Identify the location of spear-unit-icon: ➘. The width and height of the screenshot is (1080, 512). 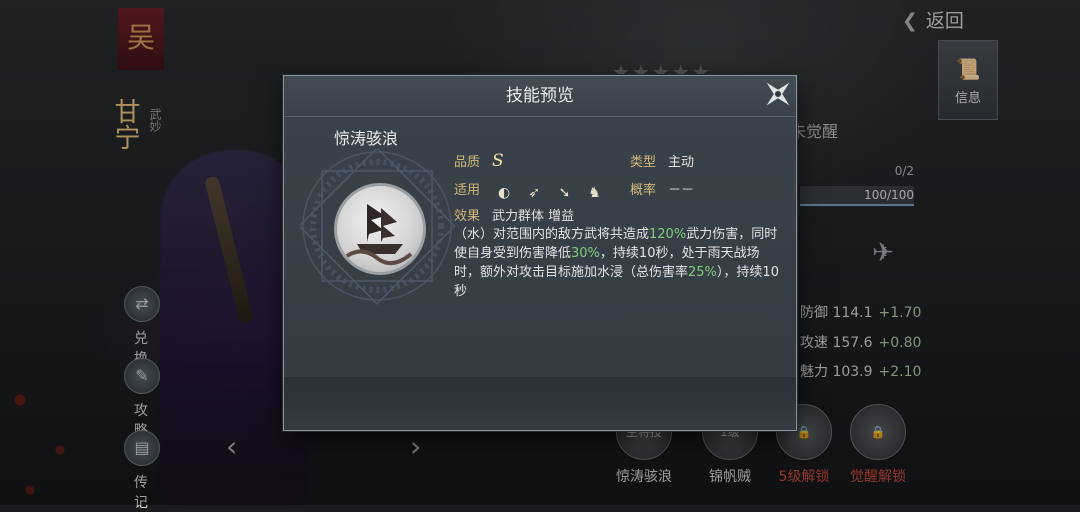
(564, 193).